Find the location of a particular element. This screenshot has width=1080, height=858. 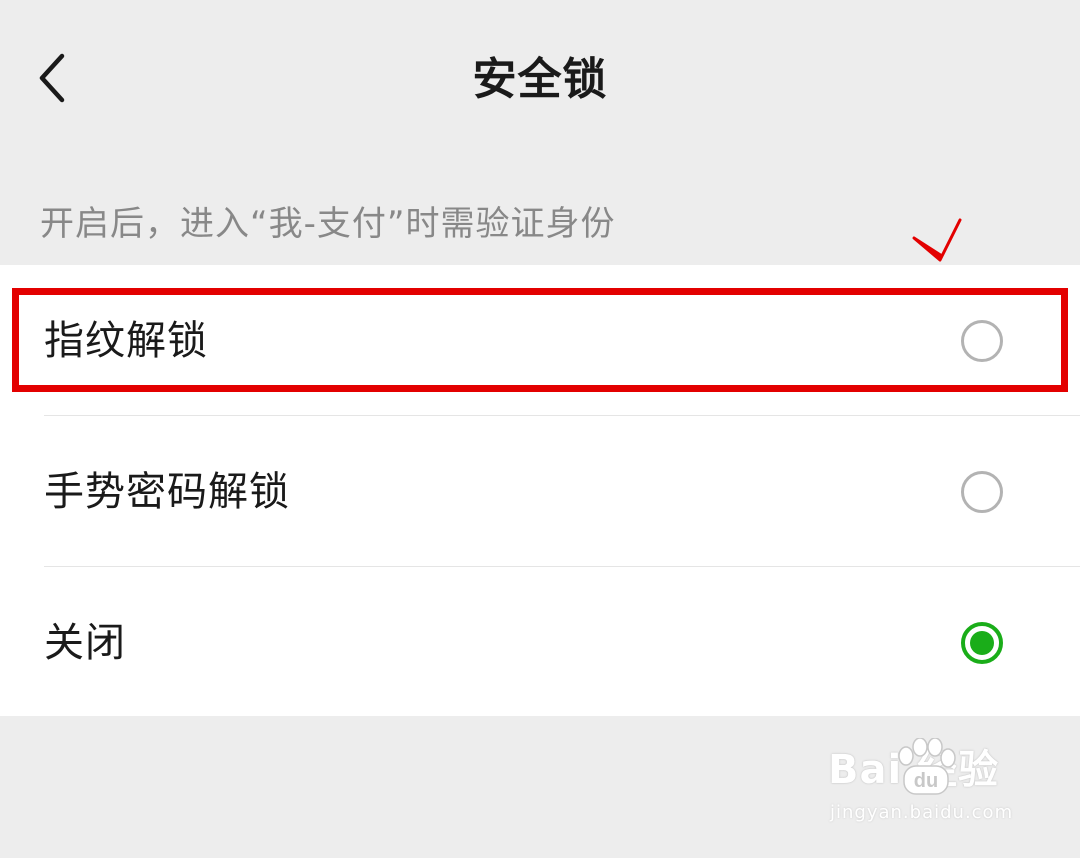

page-title: 安全锁 is located at coordinates (540, 79).